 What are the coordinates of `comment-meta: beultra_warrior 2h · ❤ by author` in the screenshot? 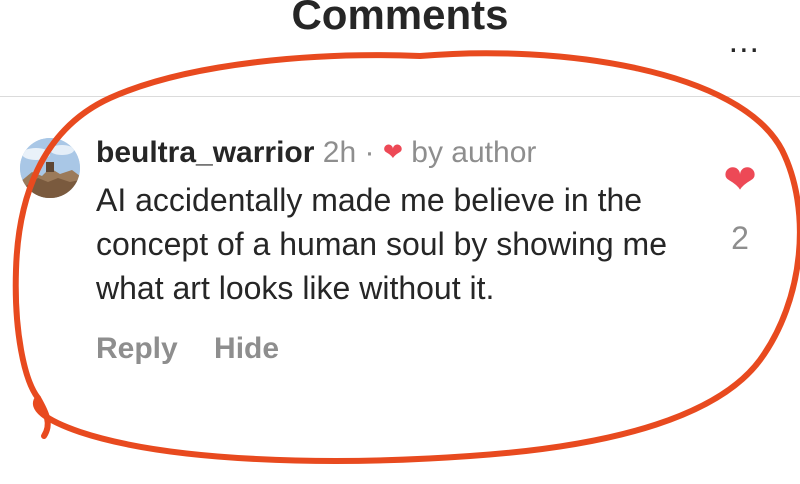 It's located at (396, 153).